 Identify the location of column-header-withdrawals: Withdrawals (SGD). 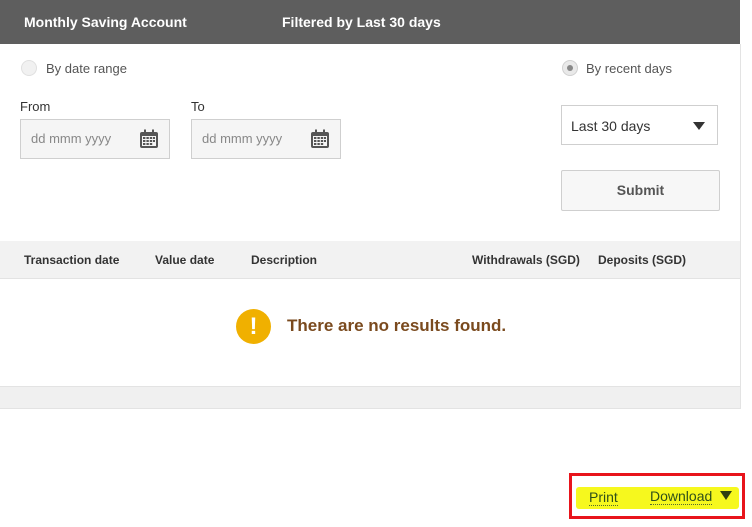
(526, 260).